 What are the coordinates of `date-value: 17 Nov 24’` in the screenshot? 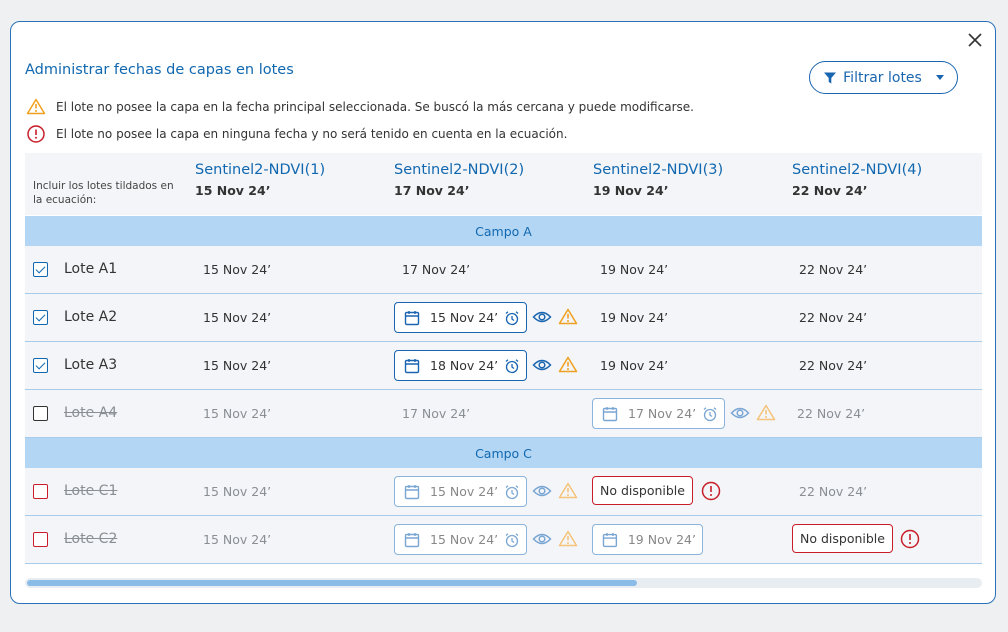 It's located at (662, 413).